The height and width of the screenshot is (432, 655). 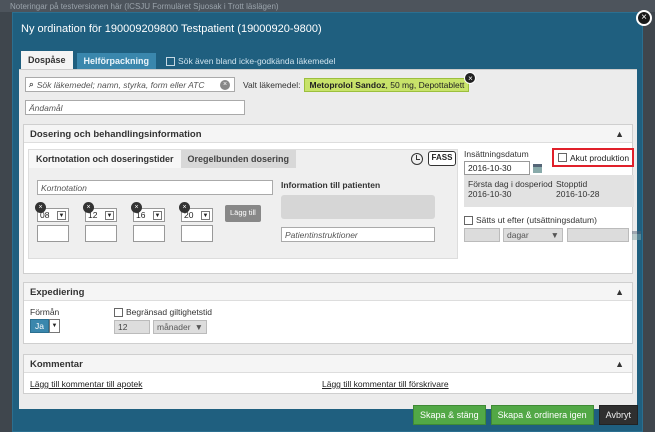 What do you see at coordinates (174, 327) in the screenshot?
I see `months-unit-value: månader` at bounding box center [174, 327].